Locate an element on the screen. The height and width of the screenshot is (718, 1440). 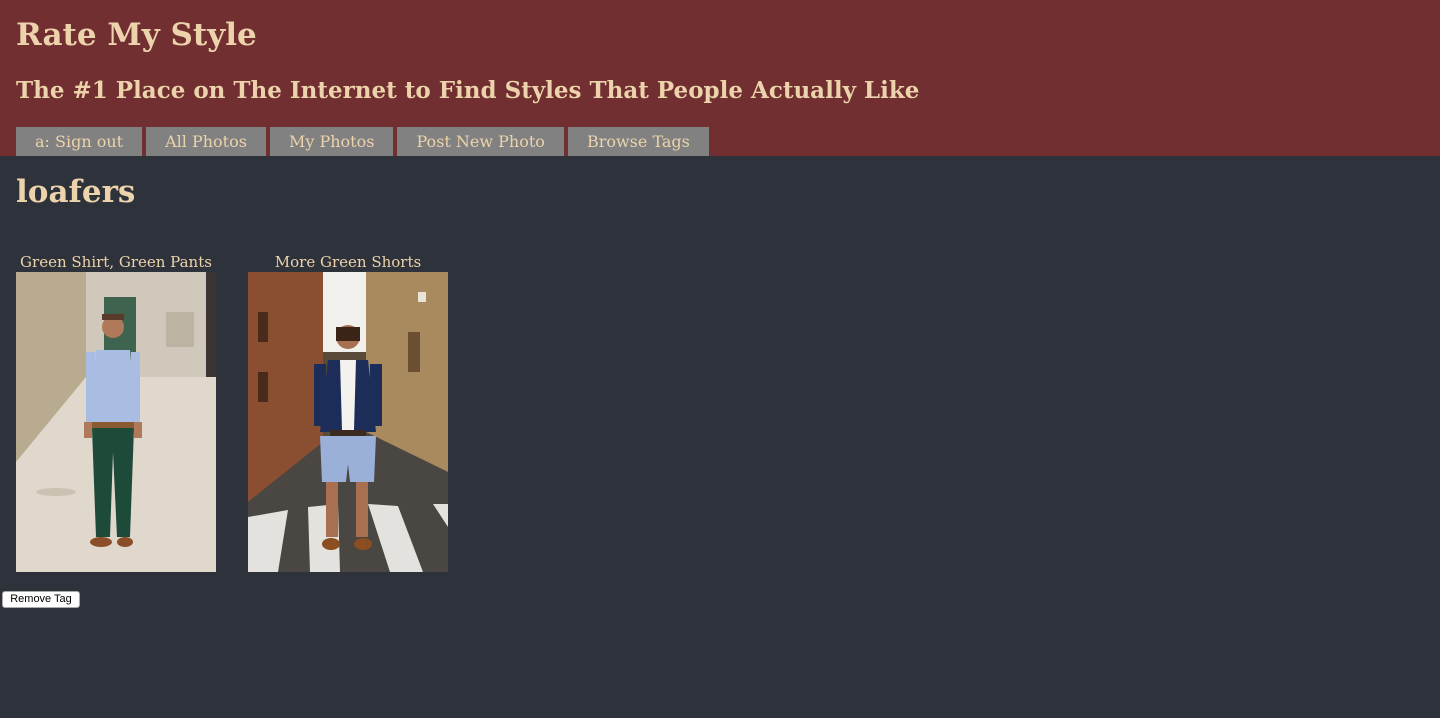
sign-out-button: a: Sign out is located at coordinates (79, 141).